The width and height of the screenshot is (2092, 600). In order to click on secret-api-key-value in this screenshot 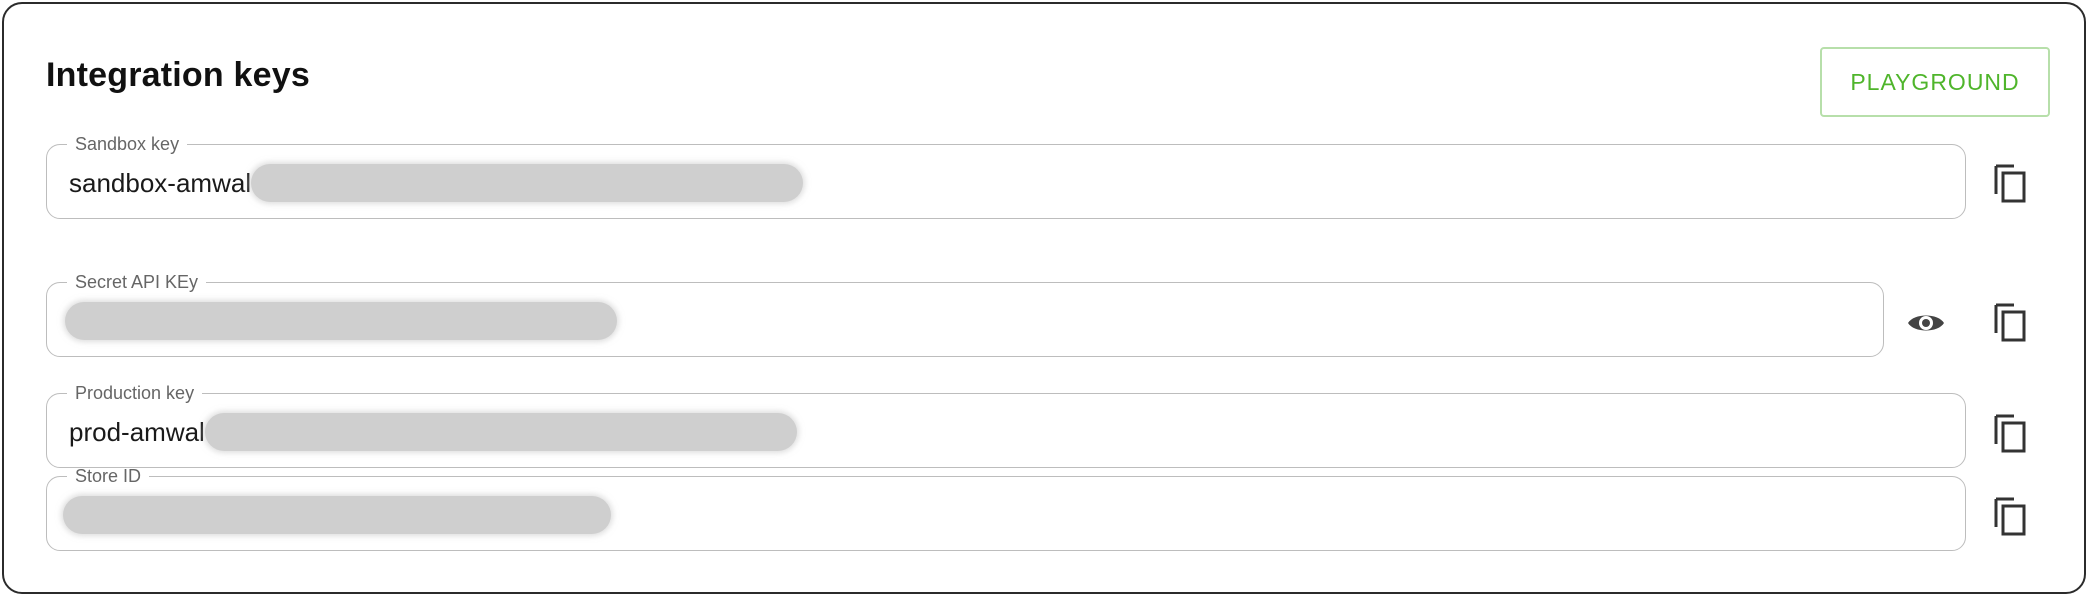, I will do `click(341, 321)`.